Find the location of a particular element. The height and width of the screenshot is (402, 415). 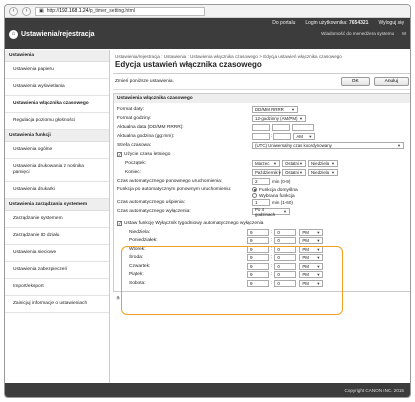

dst-start-week-select: Ostatni ▼ is located at coordinates (294, 163).